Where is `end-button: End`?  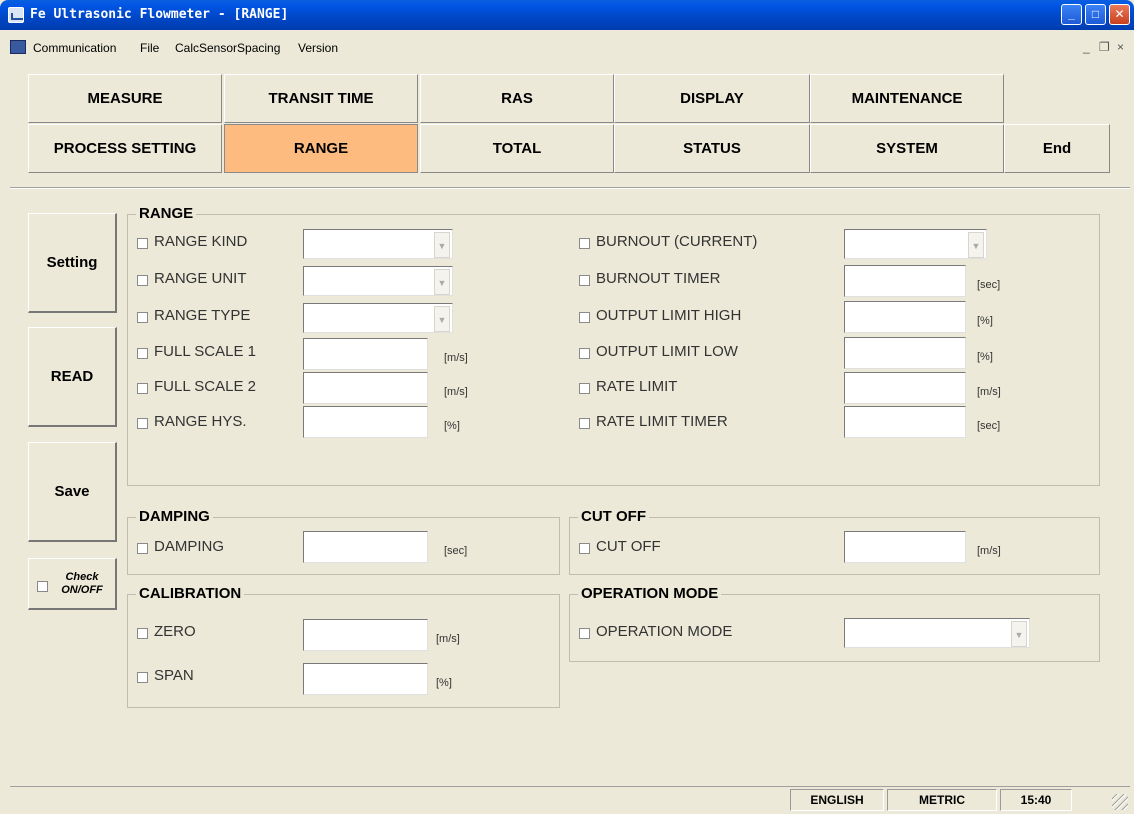
end-button: End is located at coordinates (1057, 148).